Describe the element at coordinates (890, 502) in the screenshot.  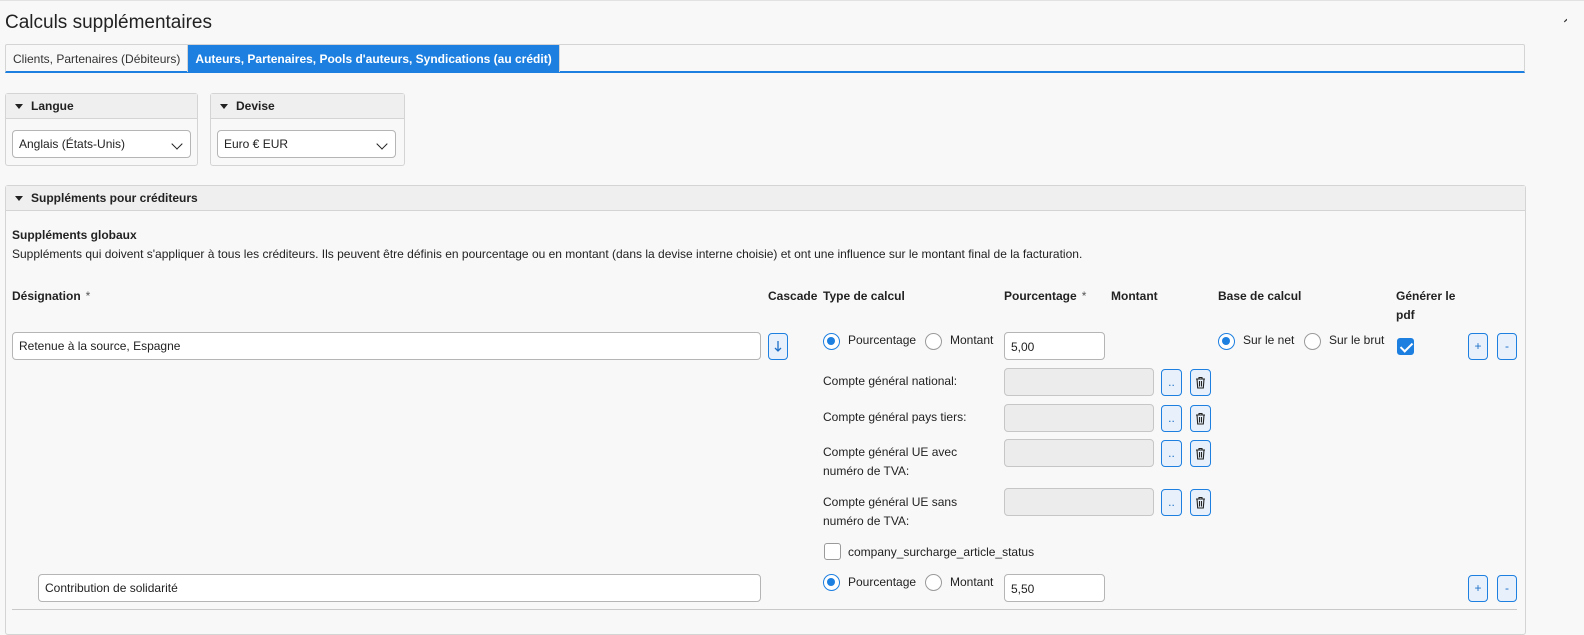
I see `account-ue-sans-label-line1: Compte général UE sans` at that location.